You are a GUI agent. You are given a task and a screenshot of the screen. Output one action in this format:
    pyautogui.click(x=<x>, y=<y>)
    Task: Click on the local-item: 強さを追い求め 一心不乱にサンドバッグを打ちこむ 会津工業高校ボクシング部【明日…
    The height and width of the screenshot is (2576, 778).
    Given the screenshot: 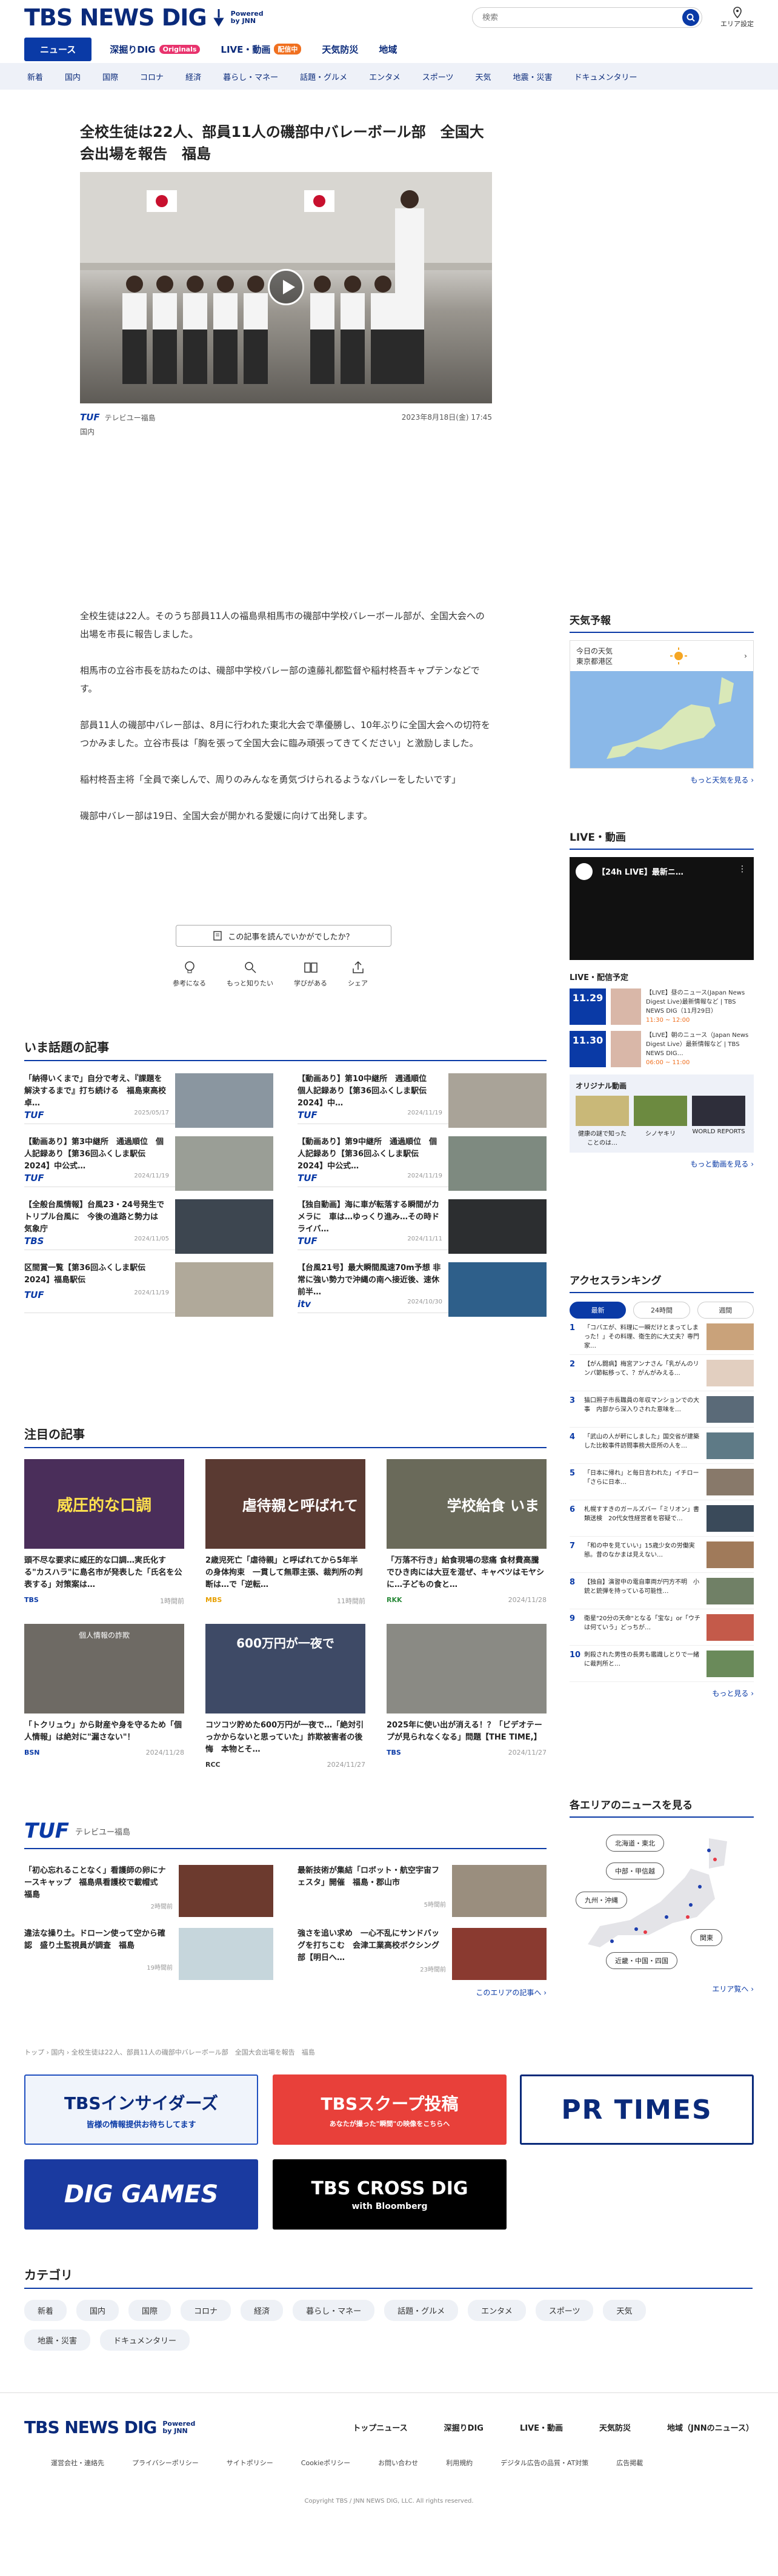 What is the action you would take?
    pyautogui.click(x=423, y=1949)
    